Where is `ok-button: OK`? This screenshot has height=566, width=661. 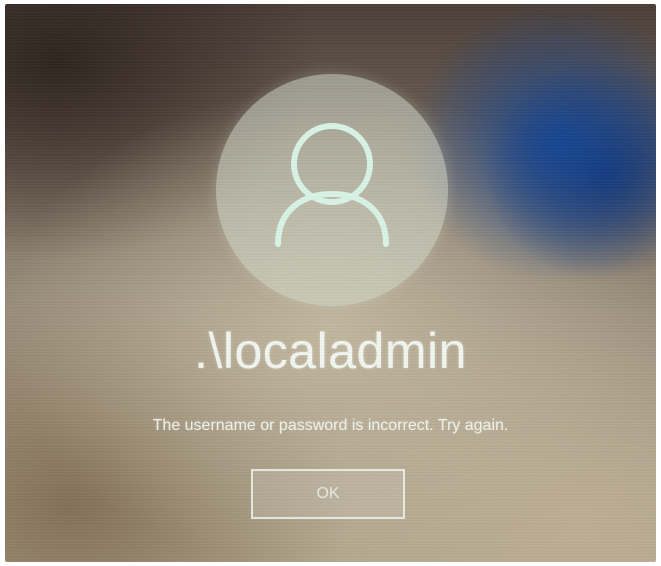
ok-button: OK is located at coordinates (328, 494).